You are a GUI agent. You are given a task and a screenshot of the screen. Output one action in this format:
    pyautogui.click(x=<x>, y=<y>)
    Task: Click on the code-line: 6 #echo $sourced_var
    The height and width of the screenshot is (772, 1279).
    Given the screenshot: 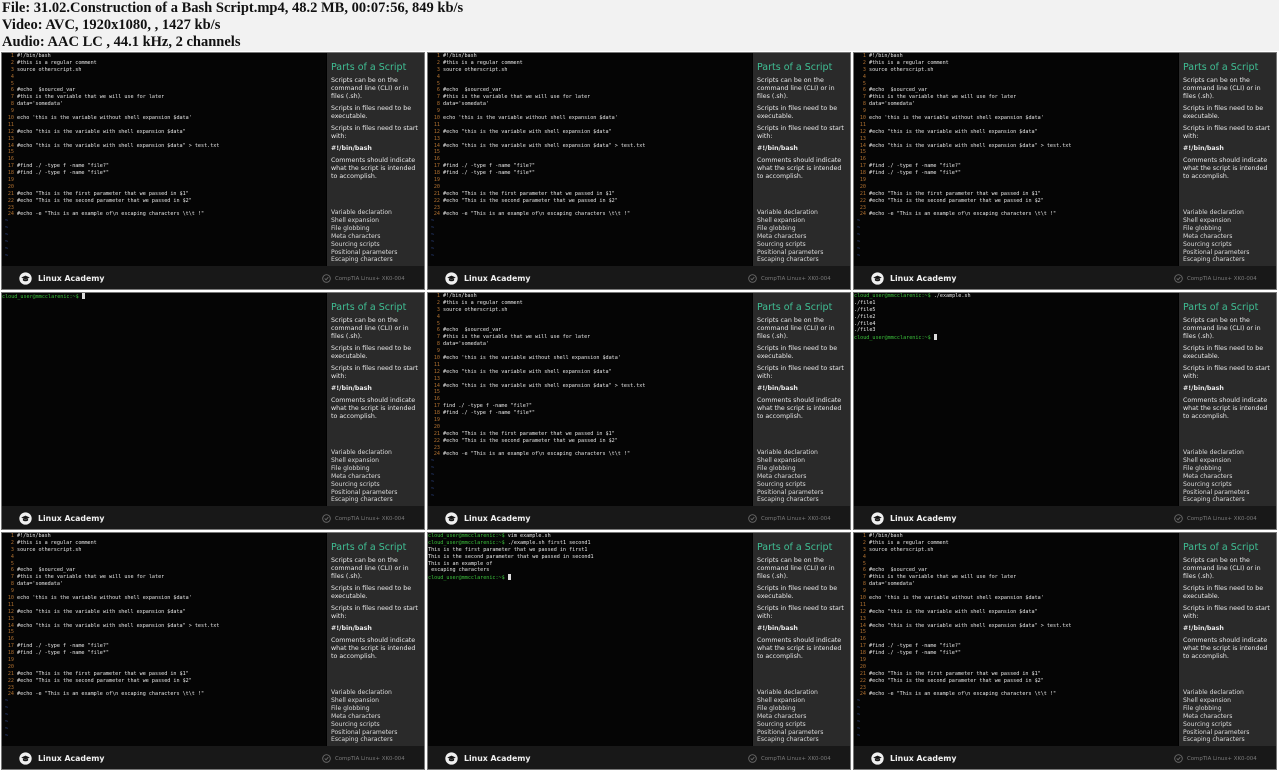 What is the action you would take?
    pyautogui.click(x=164, y=90)
    